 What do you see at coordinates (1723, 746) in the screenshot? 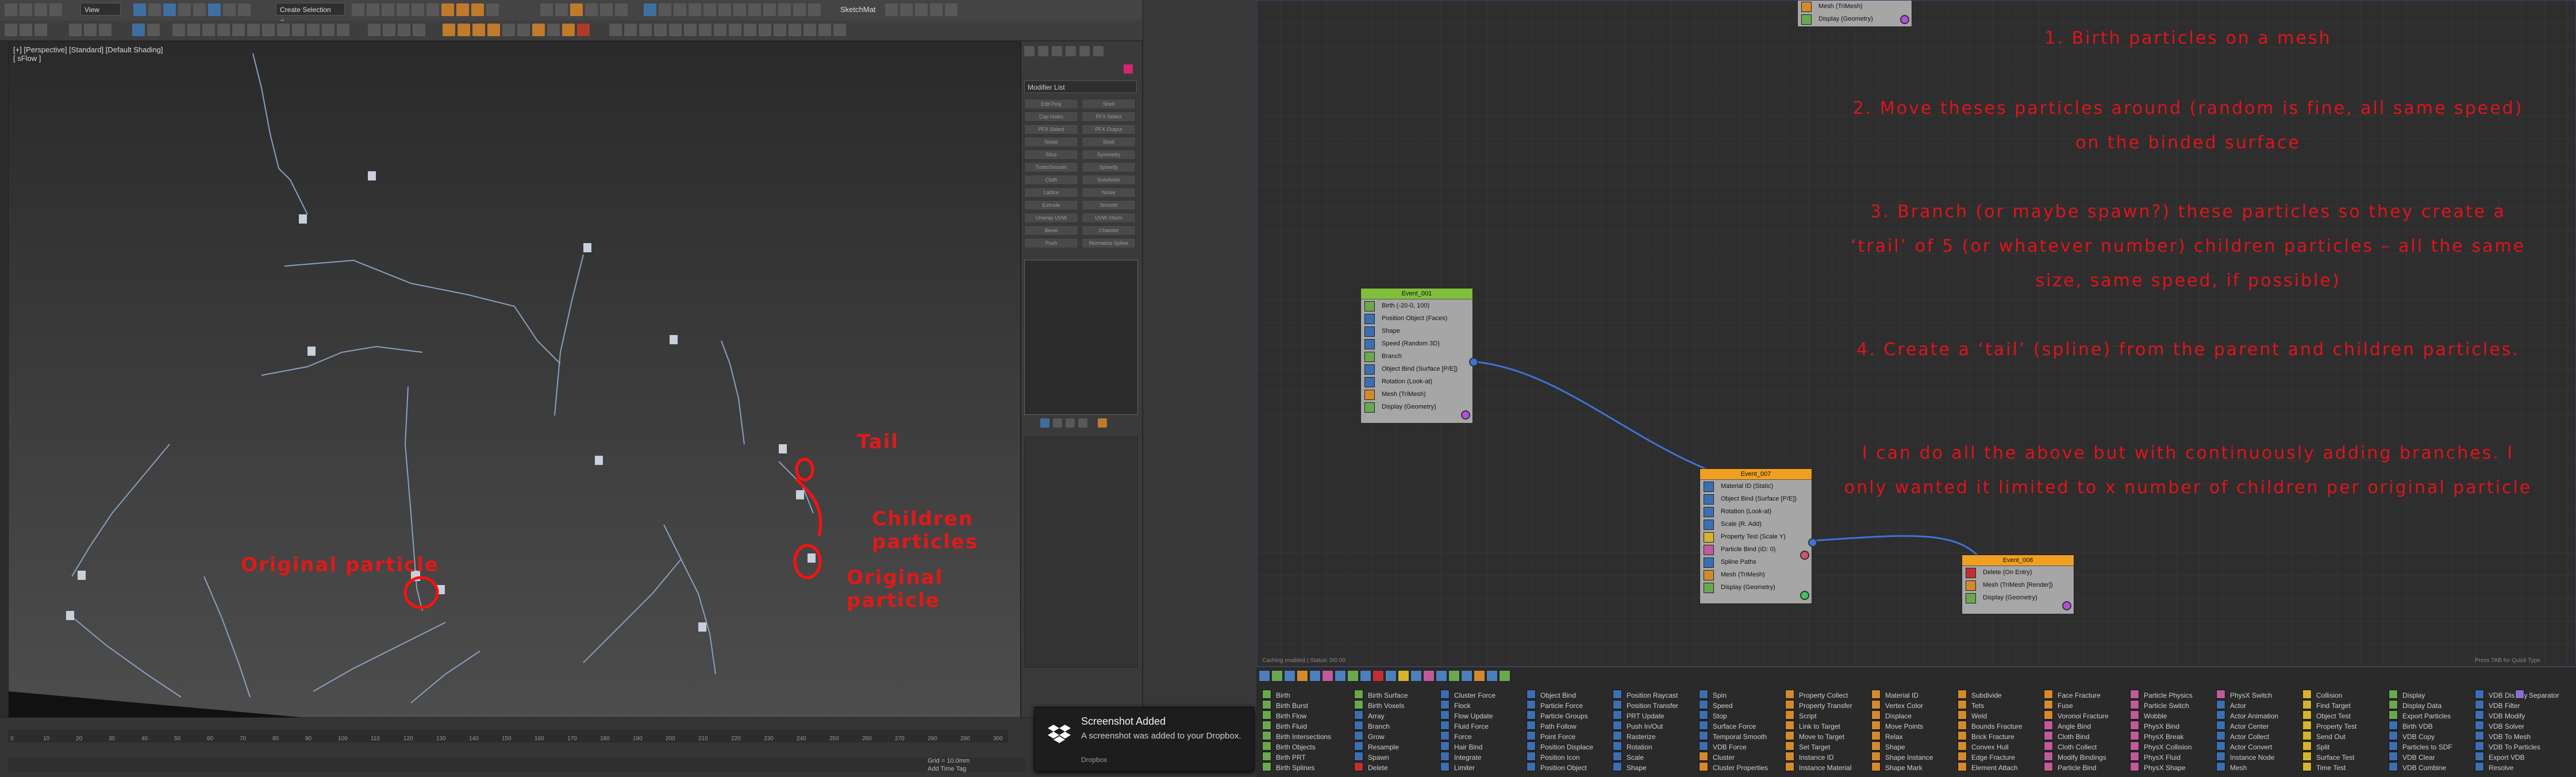
I see `depot-item: VDB Force` at bounding box center [1723, 746].